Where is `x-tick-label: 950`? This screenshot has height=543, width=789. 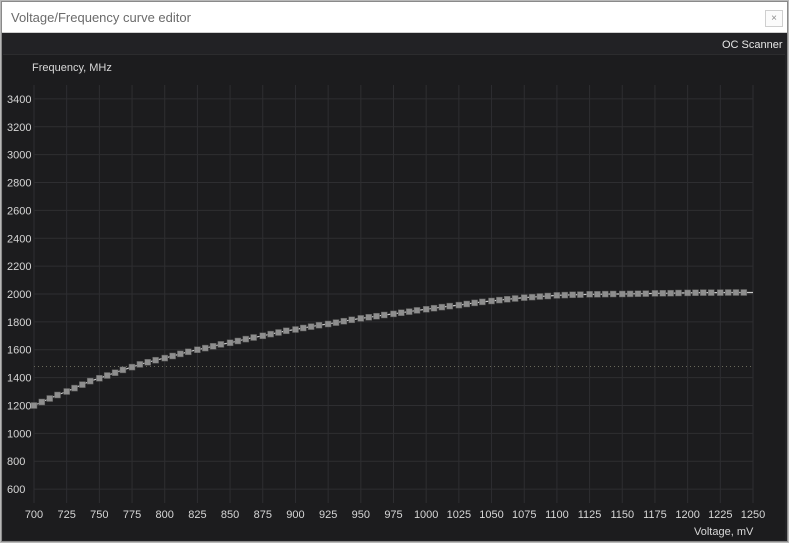 x-tick-label: 950 is located at coordinates (361, 515).